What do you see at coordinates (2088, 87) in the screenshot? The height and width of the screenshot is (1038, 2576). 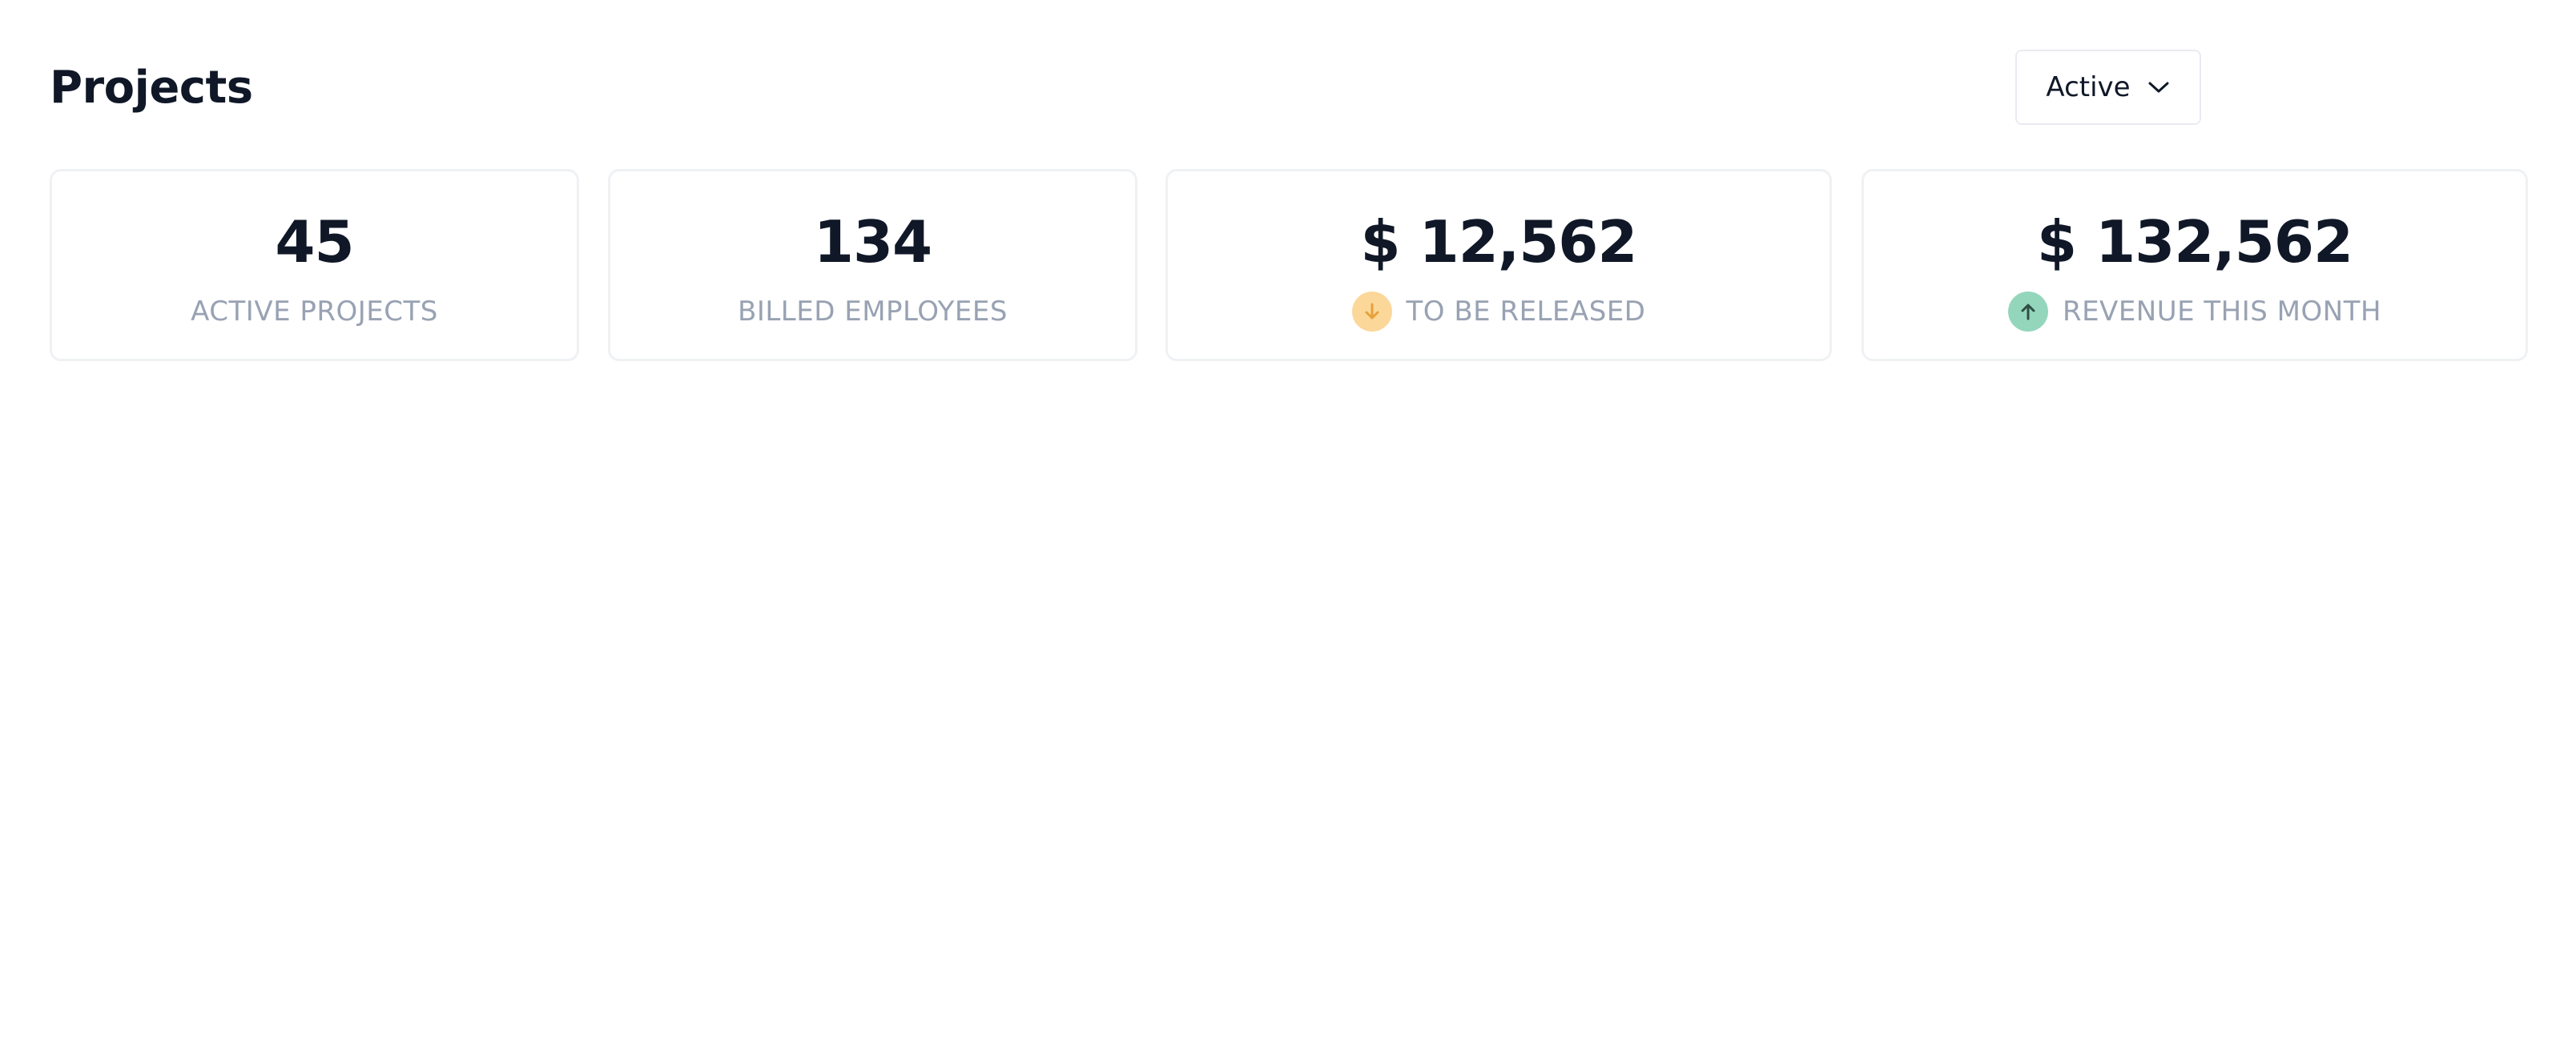 I see `status-filter-value: Active` at bounding box center [2088, 87].